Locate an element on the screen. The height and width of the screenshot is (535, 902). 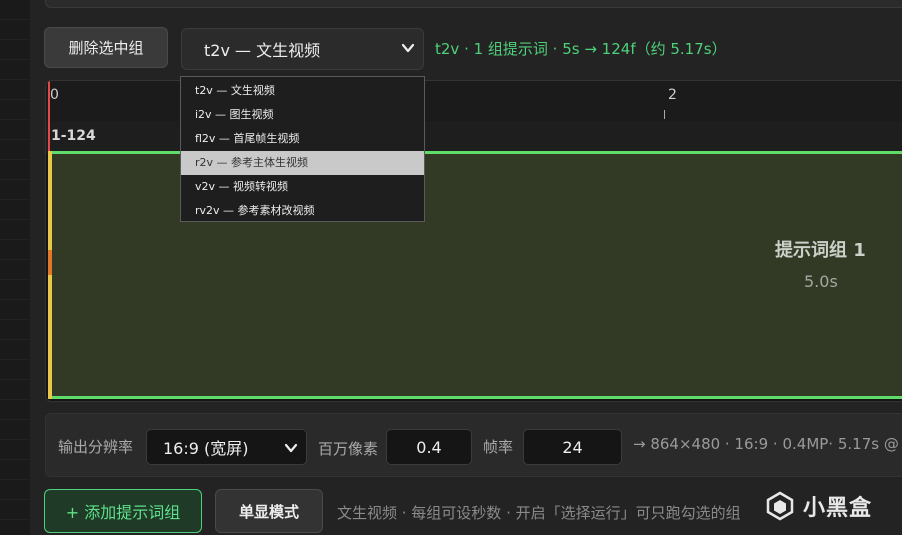
ruler-label-0: 0 is located at coordinates (54, 95).